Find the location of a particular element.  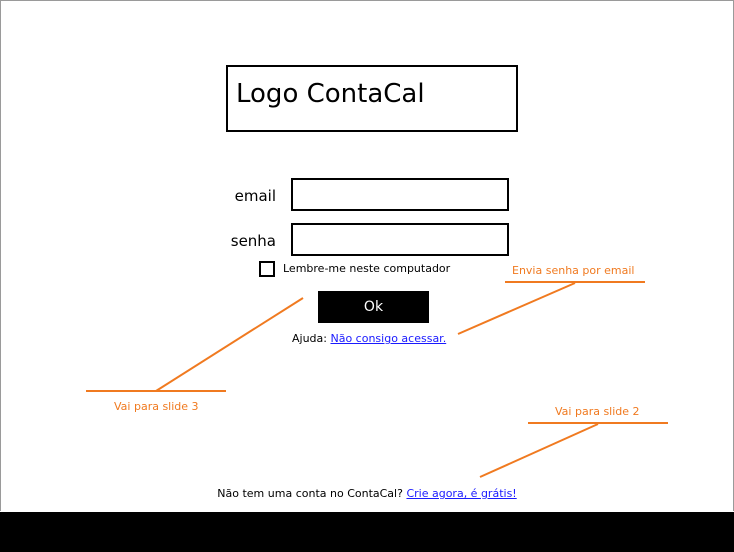

ok-button-label: Ok is located at coordinates (373, 307).